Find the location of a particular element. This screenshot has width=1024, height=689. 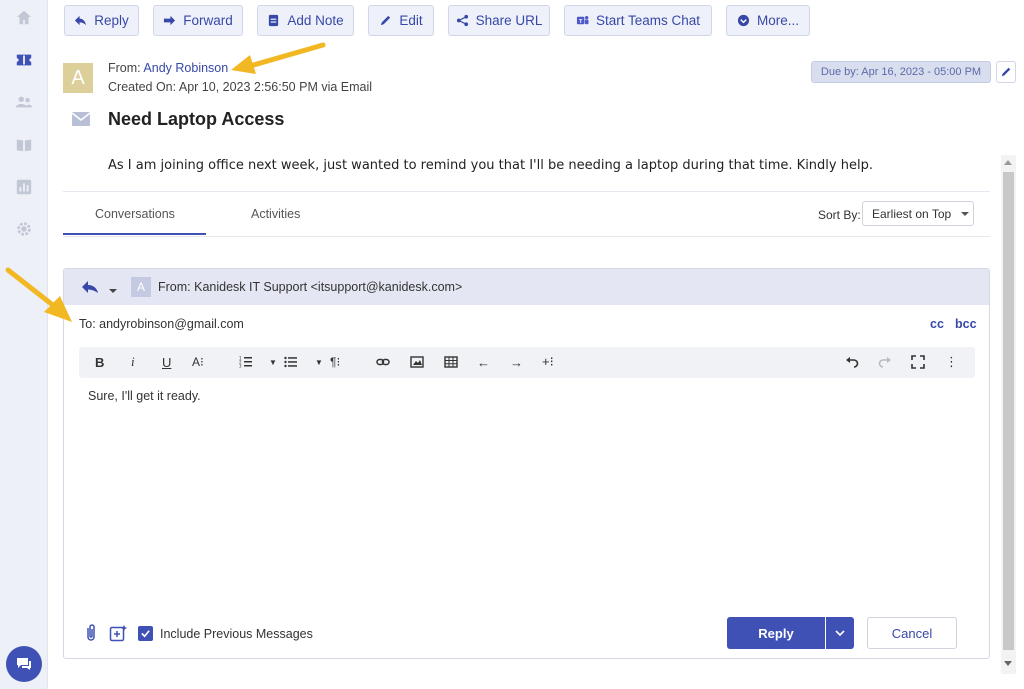

ordered-list-icon: 123 is located at coordinates (246, 362).